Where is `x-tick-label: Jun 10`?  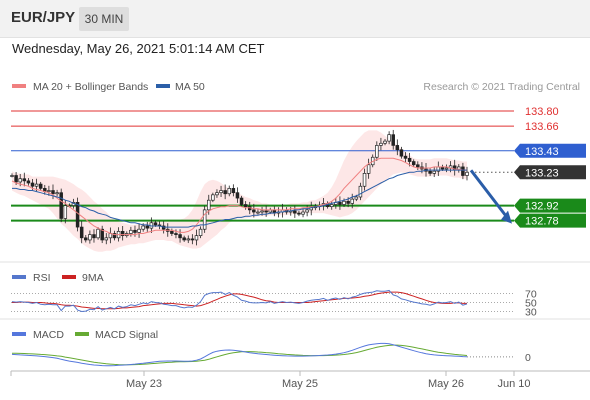
x-tick-label: Jun 10 is located at coordinates (513, 384).